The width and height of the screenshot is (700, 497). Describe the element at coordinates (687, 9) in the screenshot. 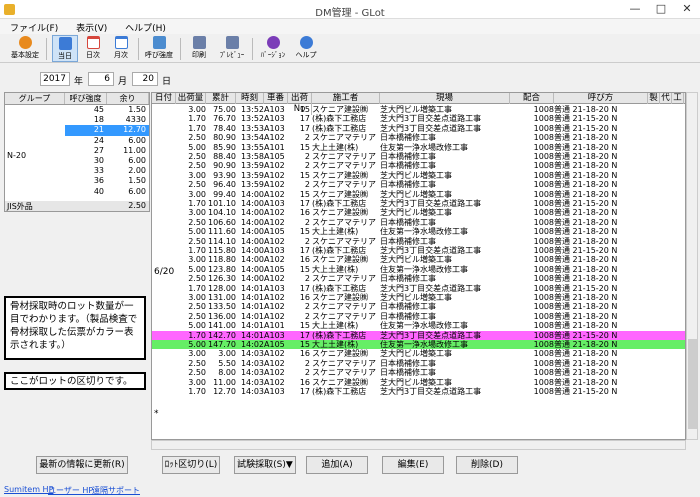

I see `close-button: ✕` at that location.